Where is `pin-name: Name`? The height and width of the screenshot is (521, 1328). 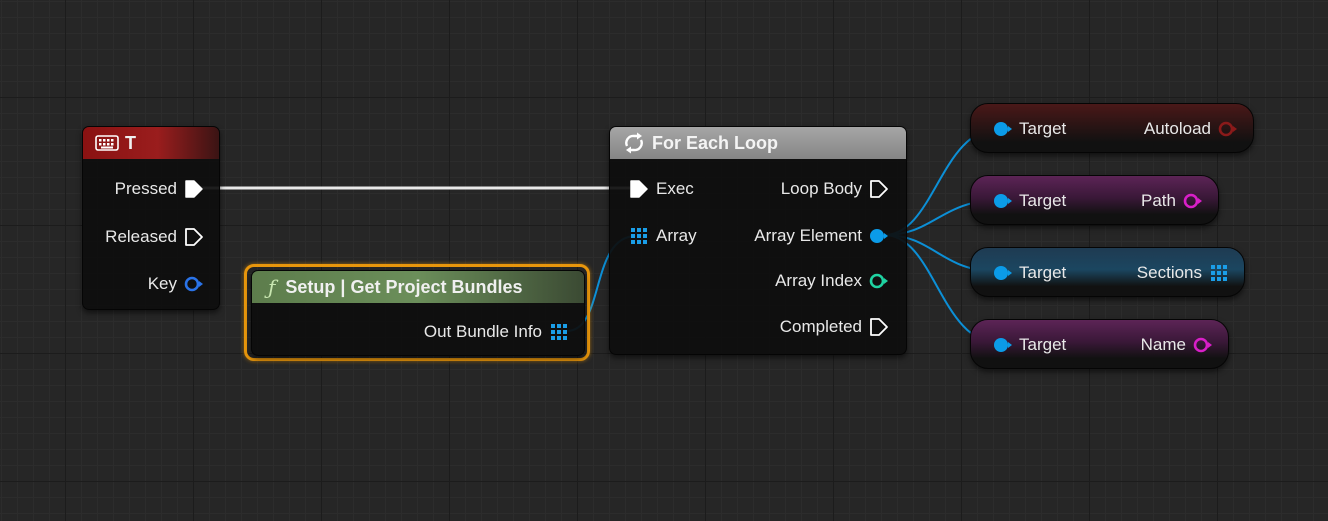 pin-name: Name is located at coordinates (1177, 345).